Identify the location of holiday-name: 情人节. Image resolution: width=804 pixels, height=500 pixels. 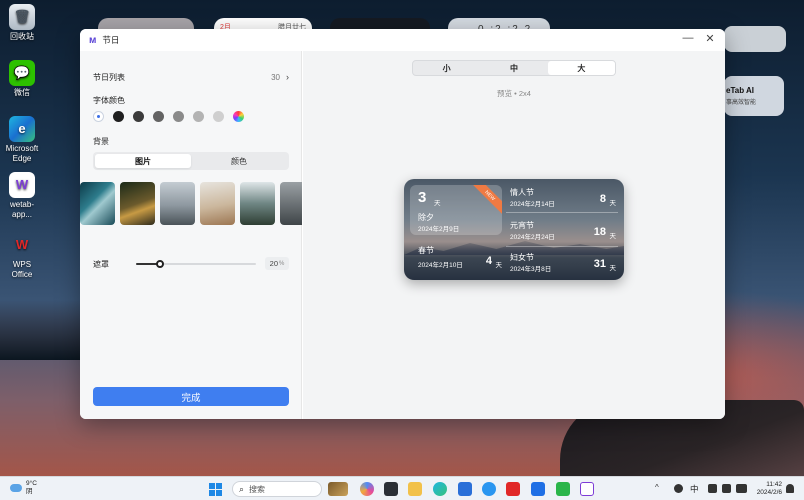
(522, 192).